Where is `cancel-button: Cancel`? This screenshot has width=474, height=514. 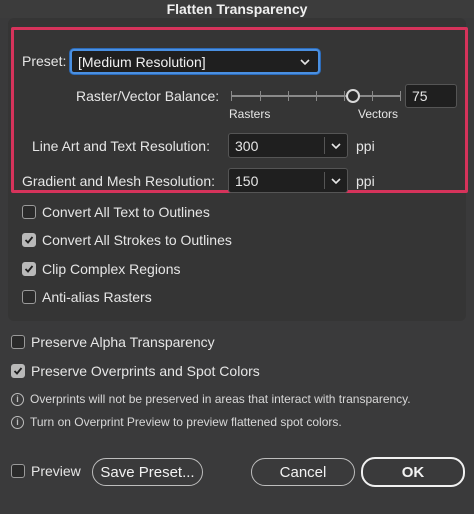
cancel-button: Cancel is located at coordinates (303, 472).